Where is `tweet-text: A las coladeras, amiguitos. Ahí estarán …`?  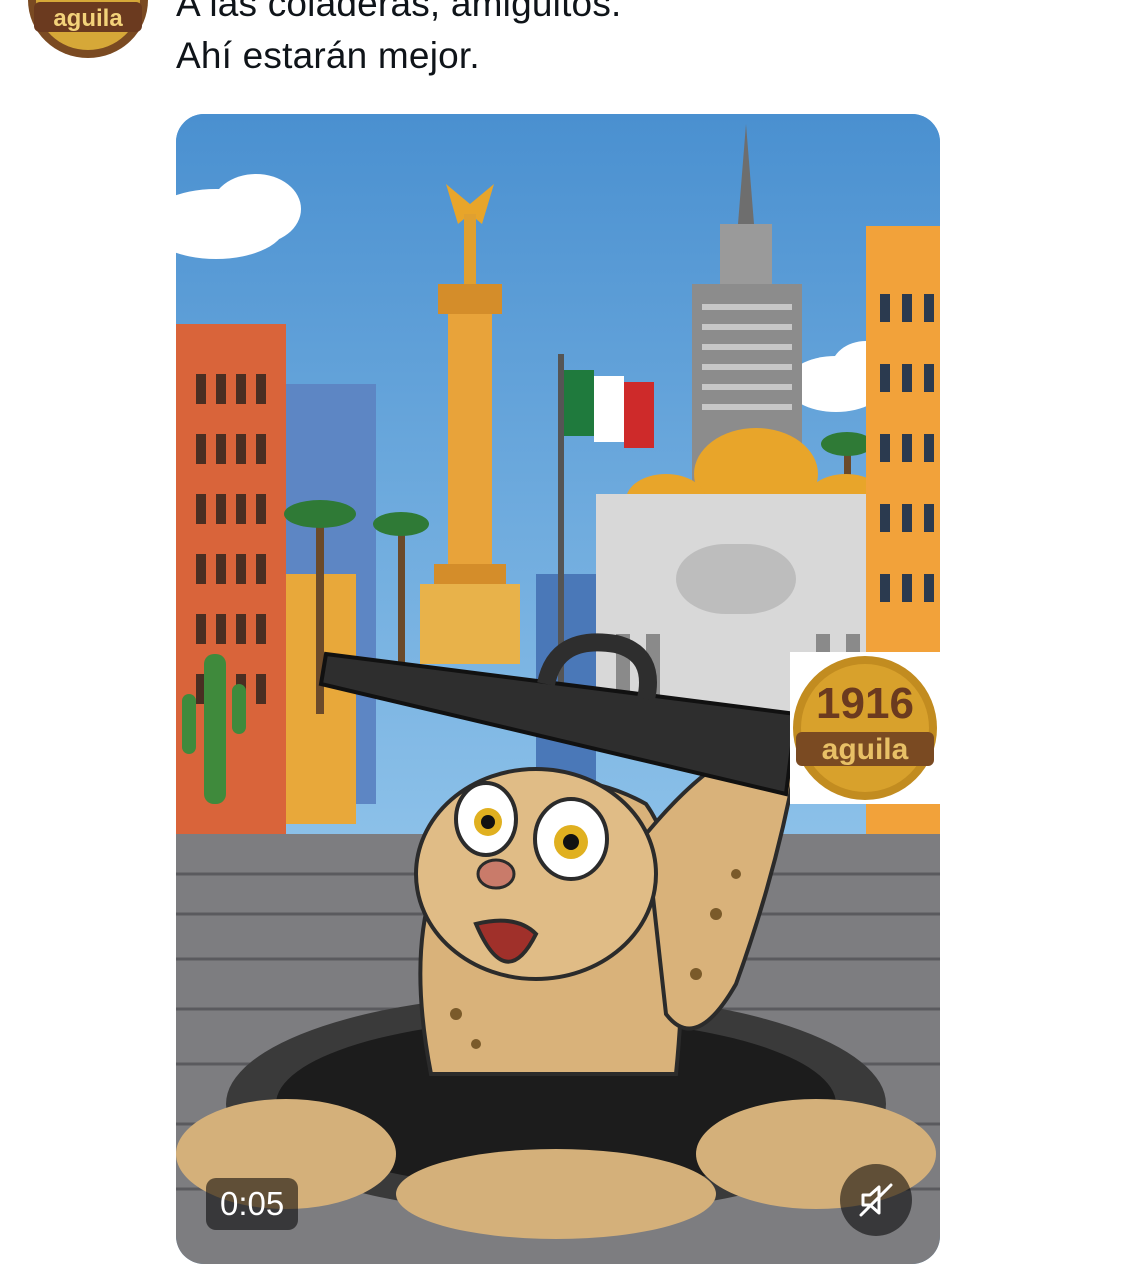
tweet-text: A las coladeras, amiguitos. Ahí estarán … is located at coordinates (399, 41).